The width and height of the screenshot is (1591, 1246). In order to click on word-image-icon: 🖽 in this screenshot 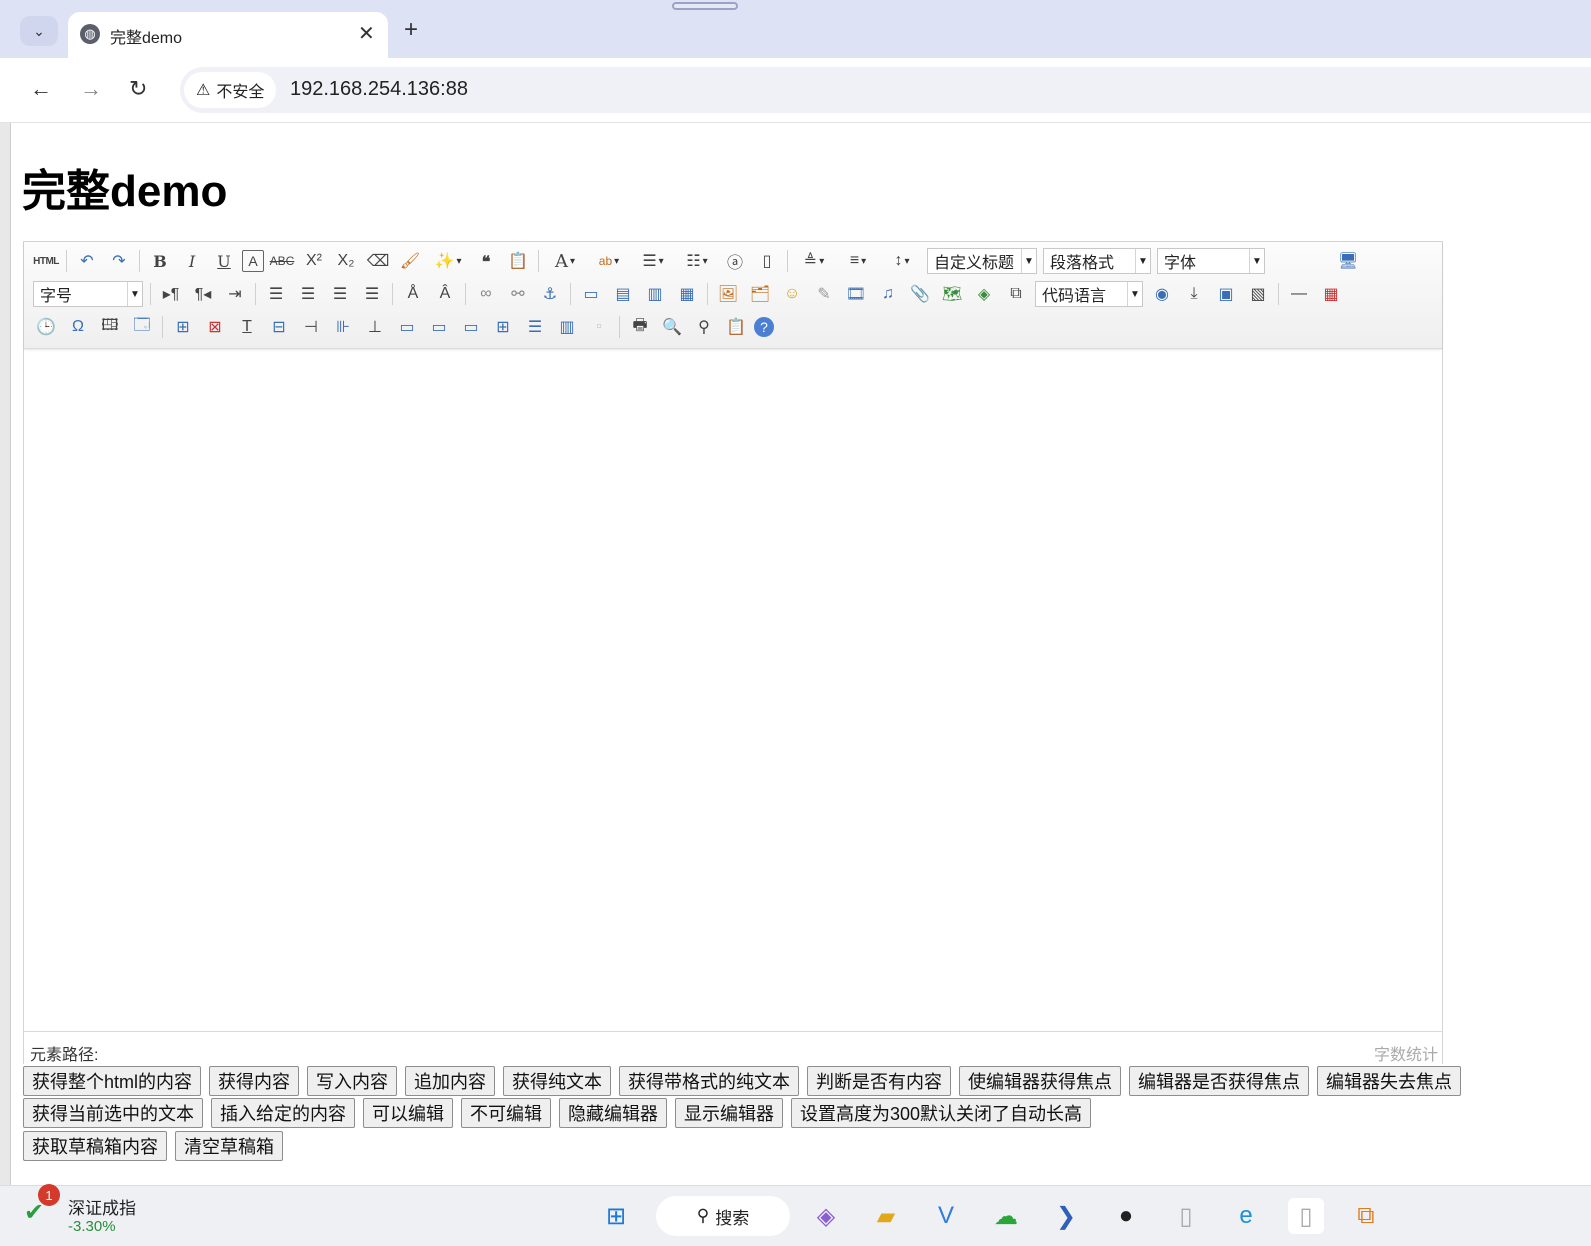, I will do `click(110, 327)`.